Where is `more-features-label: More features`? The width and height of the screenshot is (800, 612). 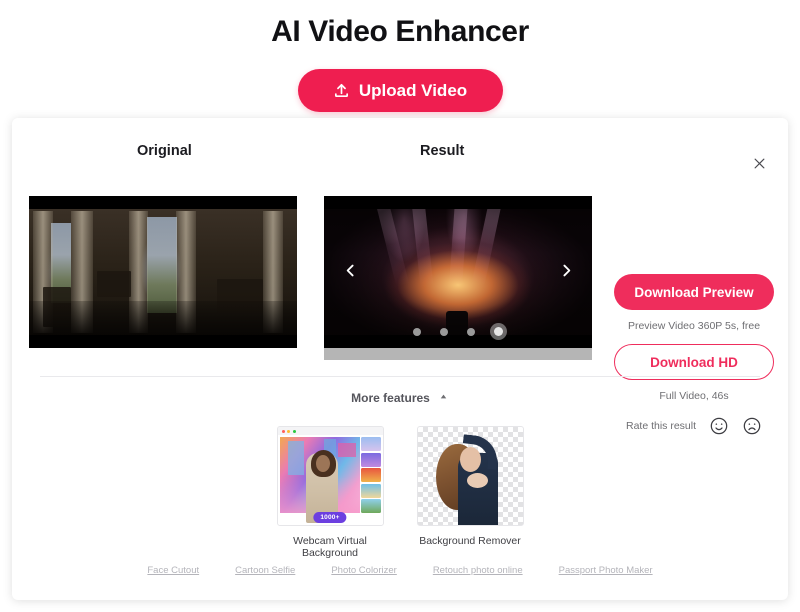 more-features-label: More features is located at coordinates (390, 397).